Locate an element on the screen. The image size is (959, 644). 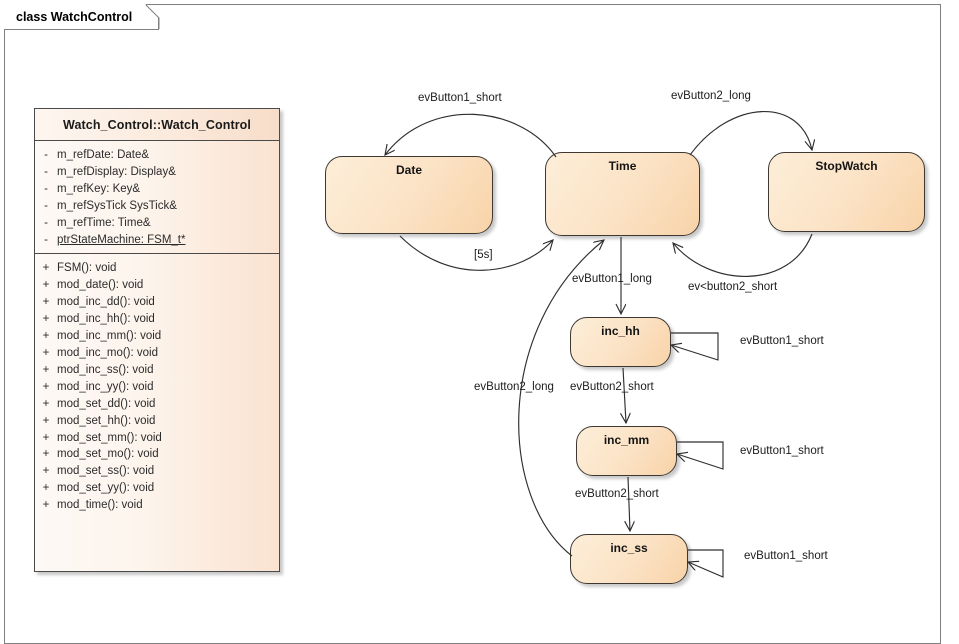
class-operation-row: + mod_set_hh(): void is located at coordinates (157, 421).